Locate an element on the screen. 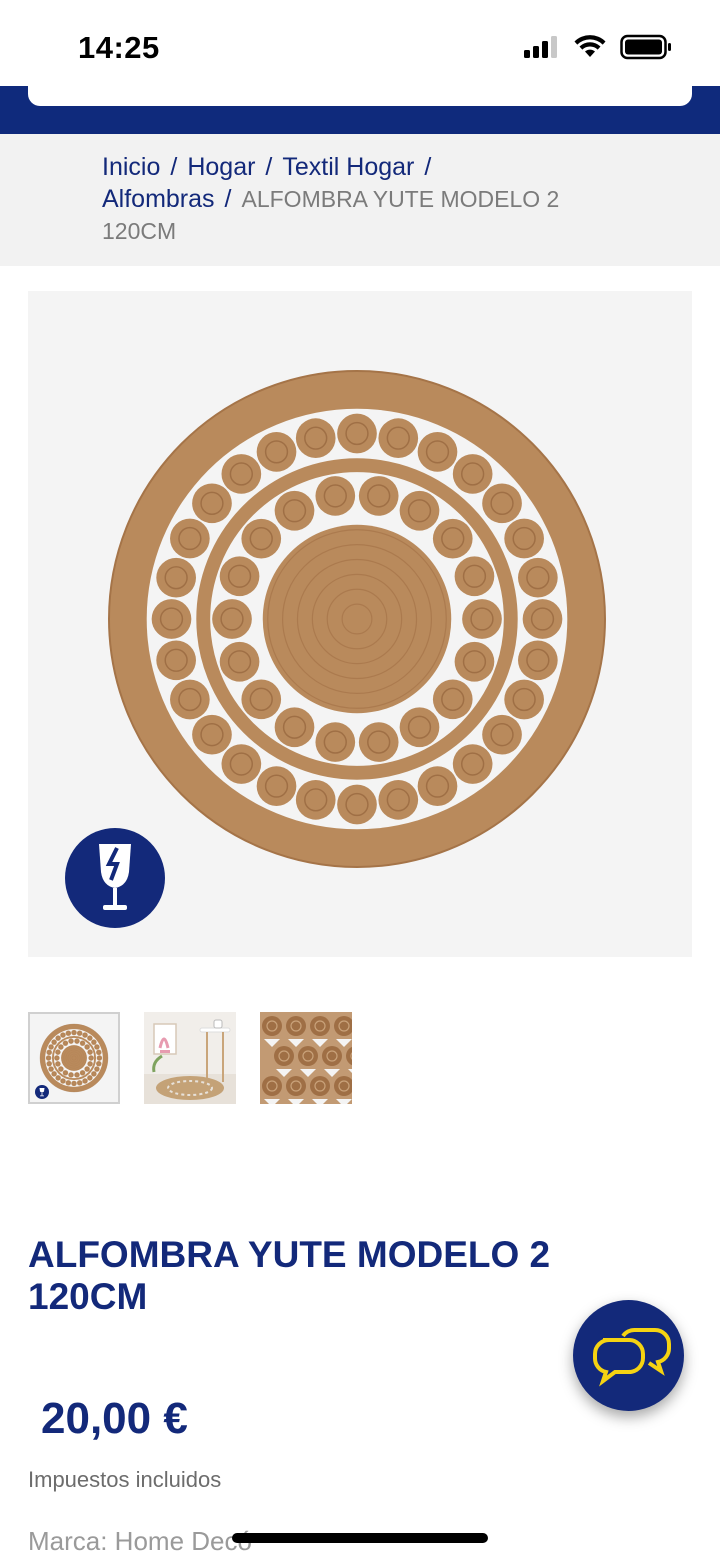  fragile-badge is located at coordinates (115, 878).